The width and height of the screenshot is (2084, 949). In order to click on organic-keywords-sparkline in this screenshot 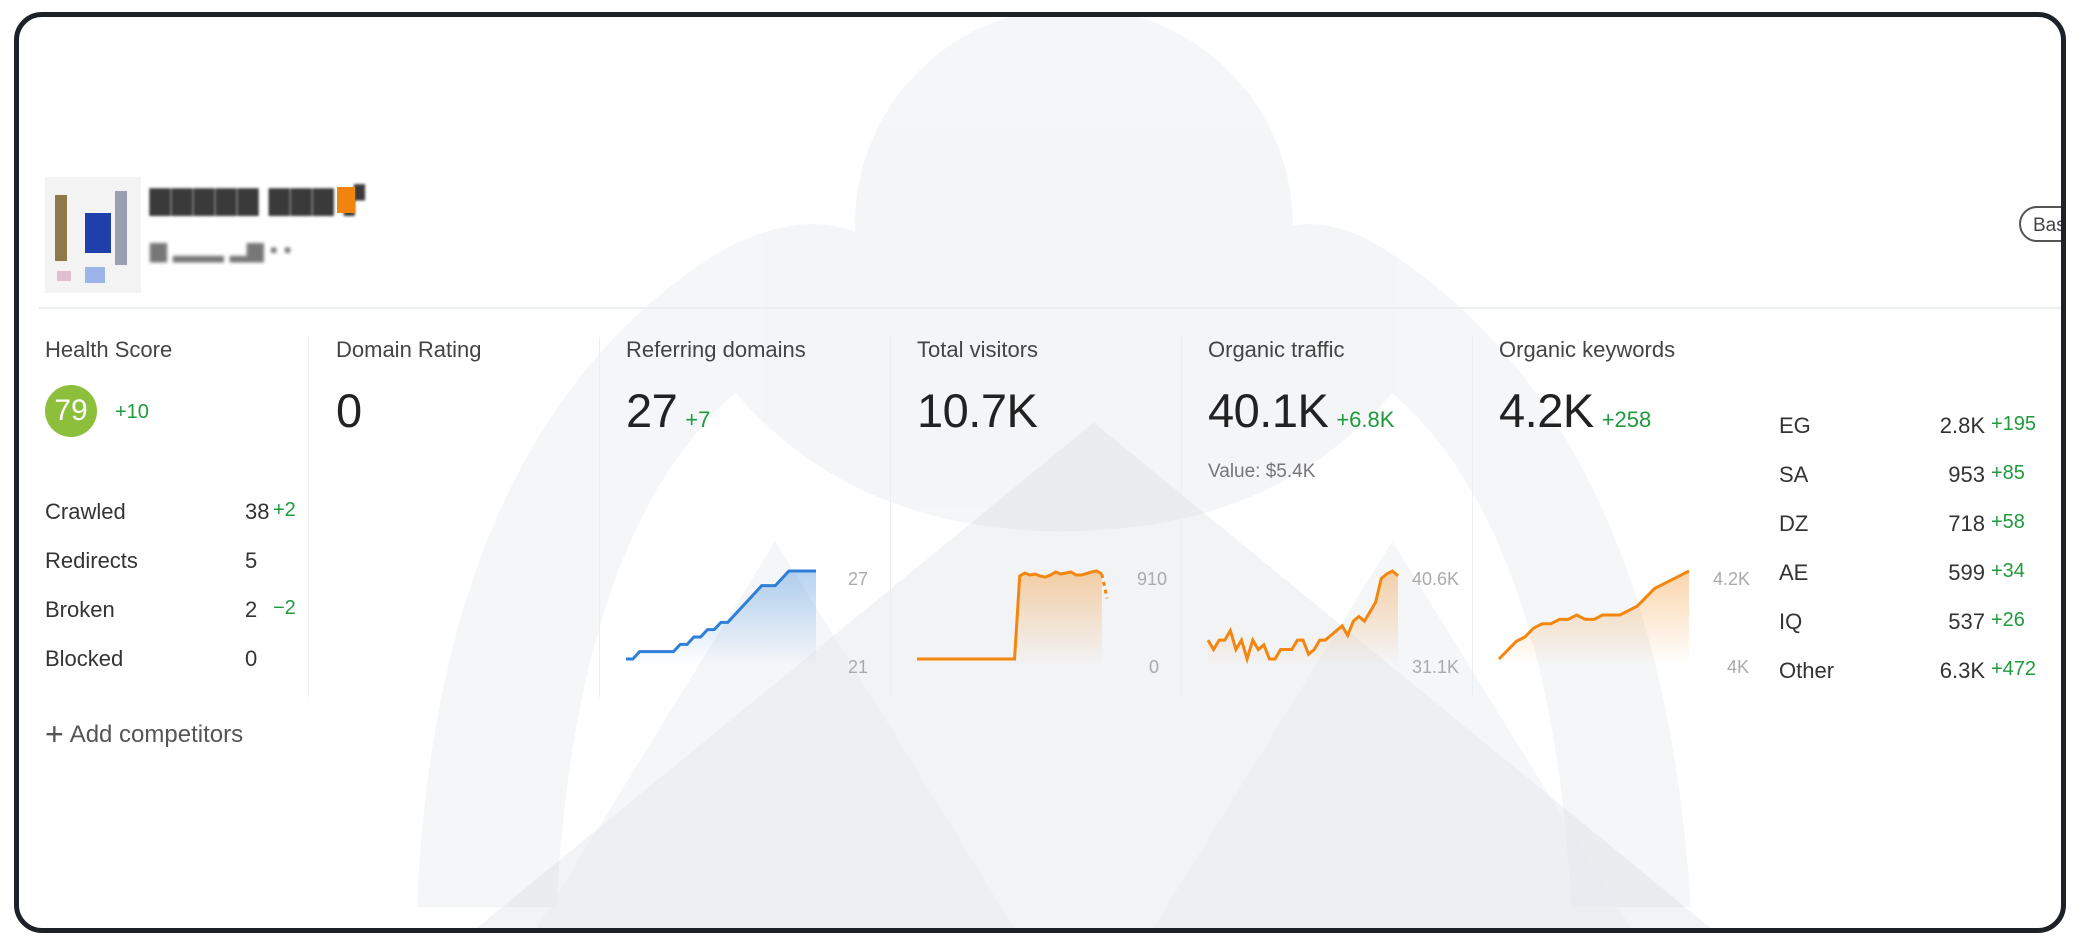, I will do `click(1593, 617)`.